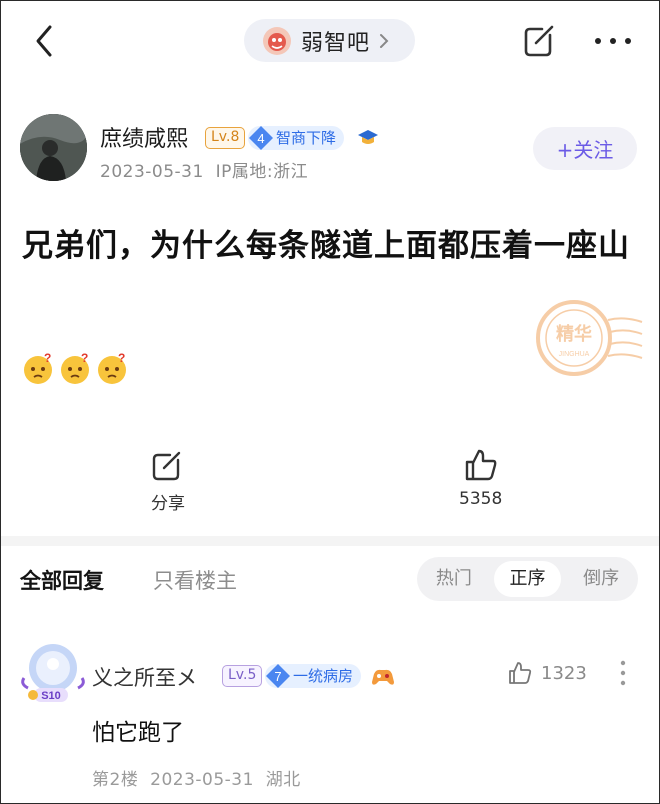 This screenshot has height=804, width=660. I want to click on gem-badge-icon: 7, so click(278, 676).